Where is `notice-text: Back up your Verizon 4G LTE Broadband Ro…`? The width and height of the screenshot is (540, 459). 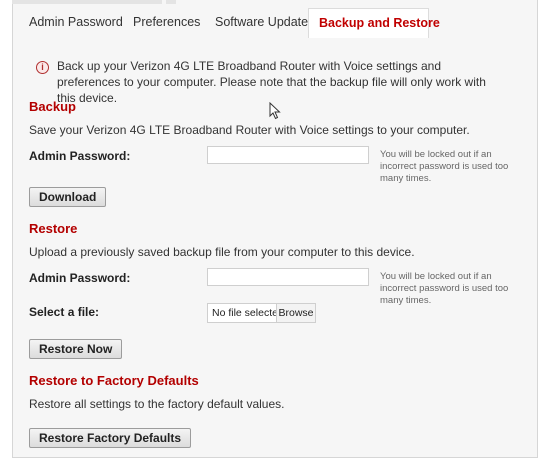
notice-text: Back up your Verizon 4G LTE Broadband Ro… is located at coordinates (271, 82).